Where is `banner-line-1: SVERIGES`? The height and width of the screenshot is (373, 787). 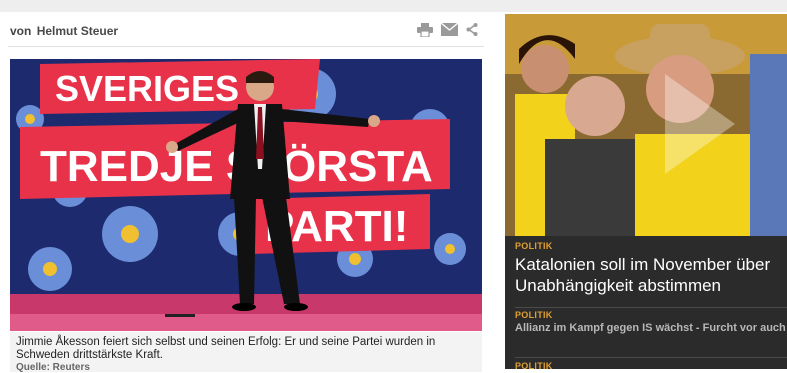 banner-line-1: SVERIGES is located at coordinates (147, 88).